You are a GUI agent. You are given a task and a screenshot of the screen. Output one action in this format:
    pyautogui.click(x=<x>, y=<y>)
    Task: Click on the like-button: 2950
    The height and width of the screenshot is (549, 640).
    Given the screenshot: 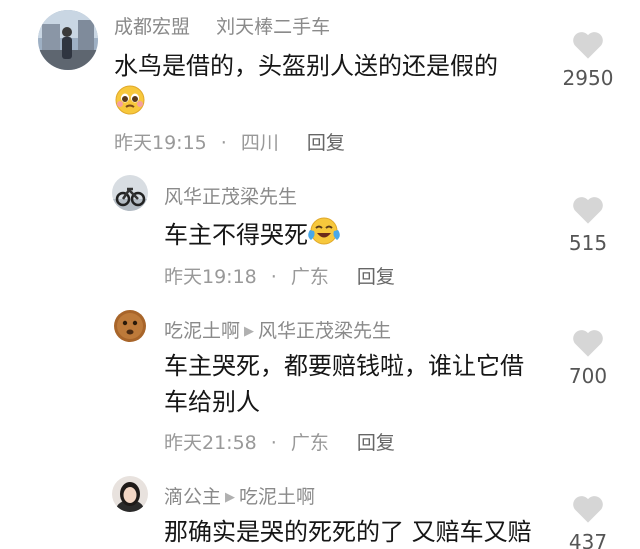 What is the action you would take?
    pyautogui.click(x=588, y=60)
    